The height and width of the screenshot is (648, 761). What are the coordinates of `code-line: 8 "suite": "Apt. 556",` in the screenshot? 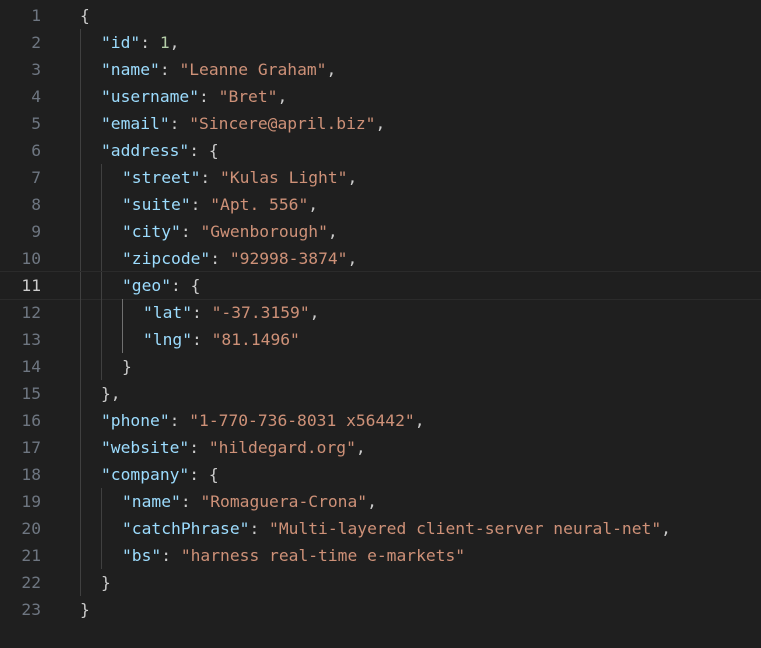 It's located at (380, 204).